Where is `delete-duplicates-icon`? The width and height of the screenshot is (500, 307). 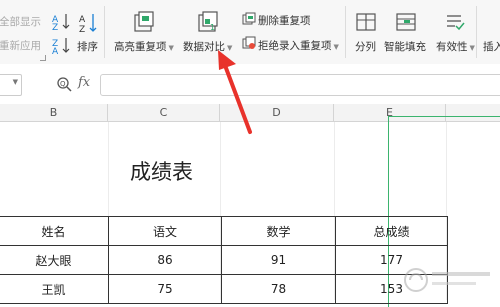 delete-duplicates-icon is located at coordinates (249, 19).